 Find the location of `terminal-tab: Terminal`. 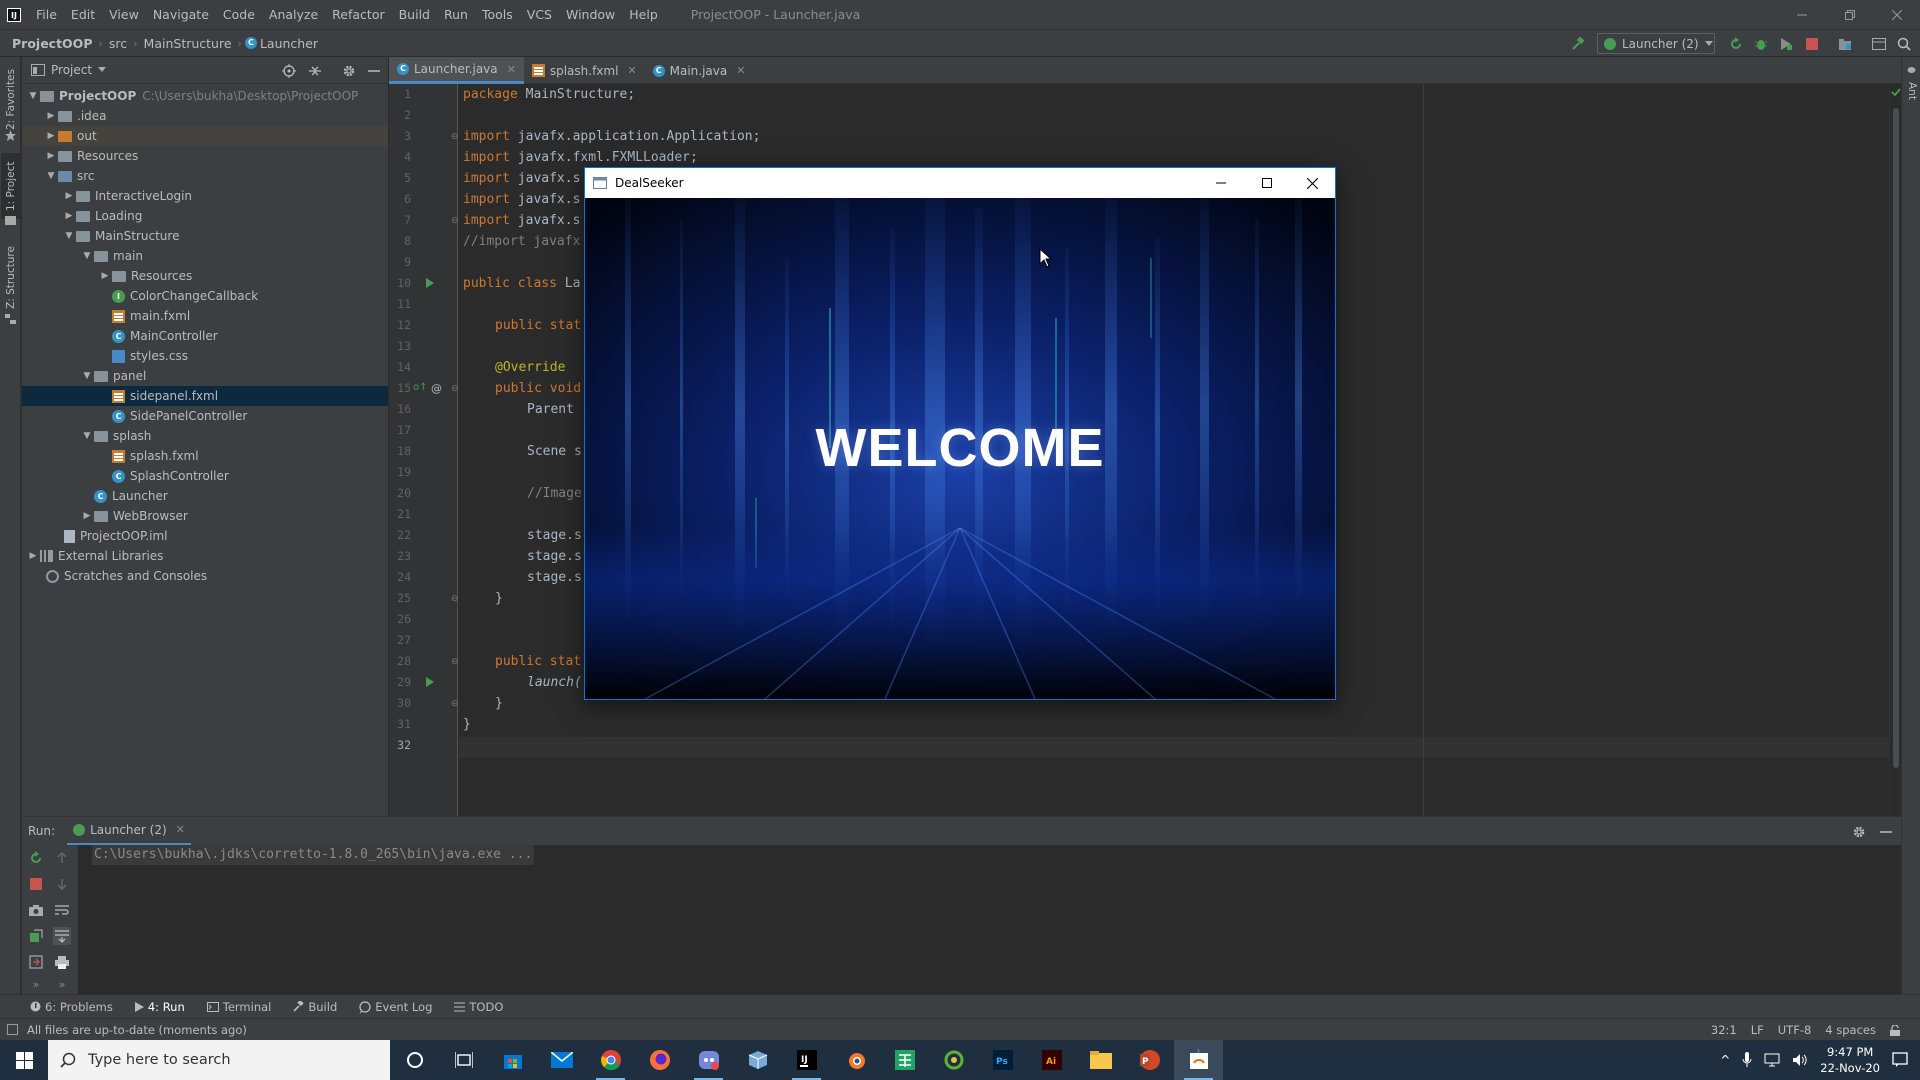

terminal-tab: Terminal is located at coordinates (238, 1007).